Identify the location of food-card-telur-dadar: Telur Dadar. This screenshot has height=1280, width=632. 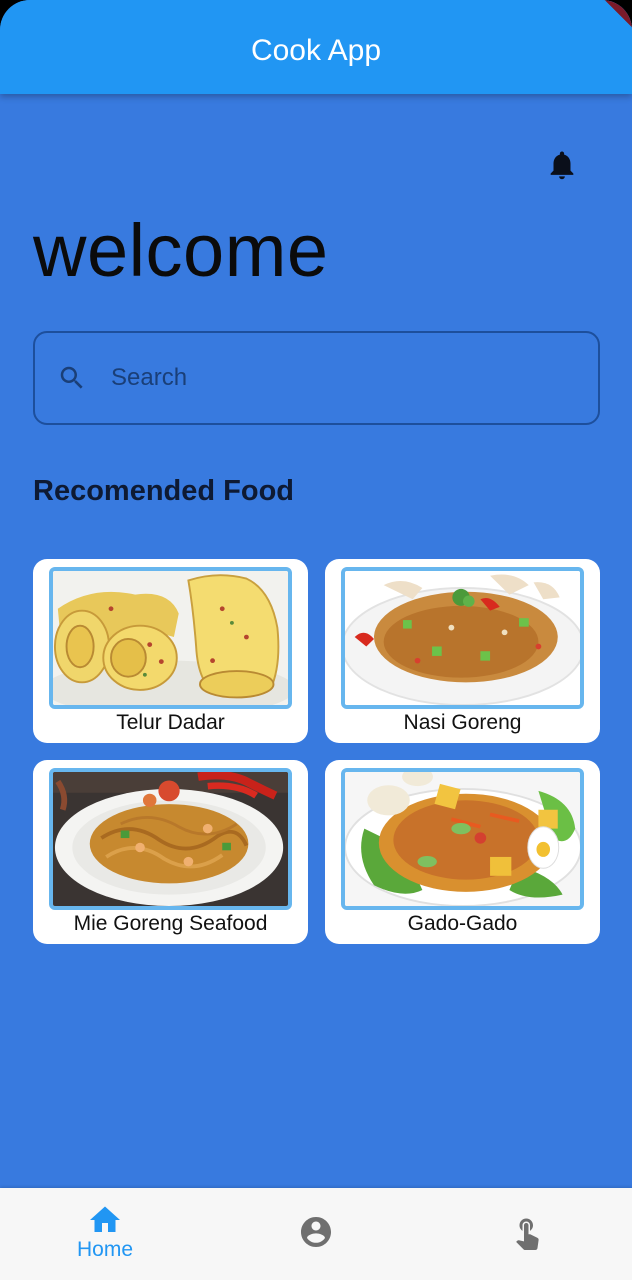
(170, 651).